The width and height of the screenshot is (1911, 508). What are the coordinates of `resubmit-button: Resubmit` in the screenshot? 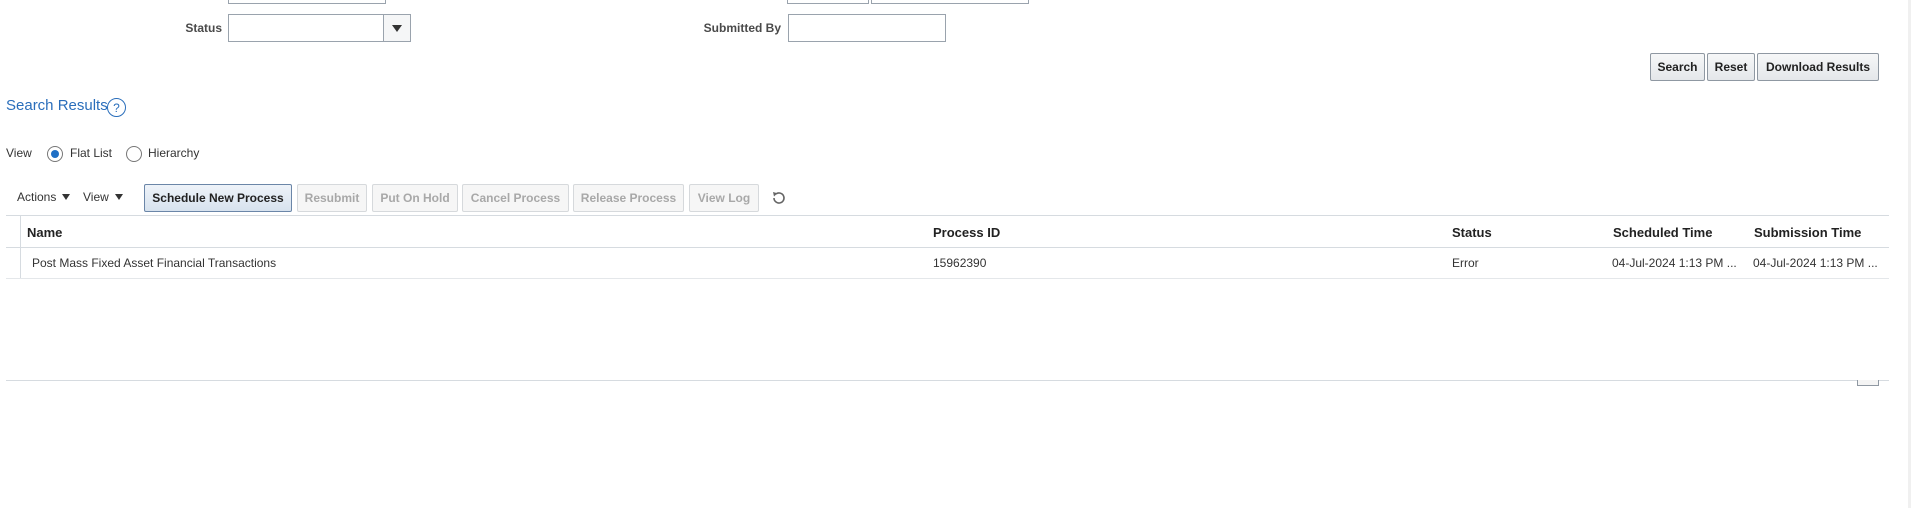 It's located at (332, 198).